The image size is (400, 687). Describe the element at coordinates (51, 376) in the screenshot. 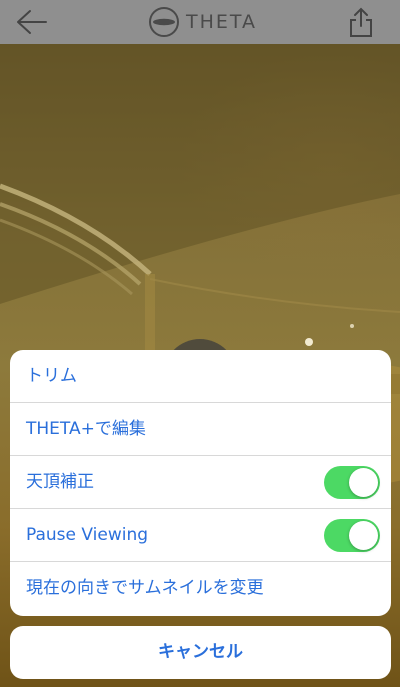

I see `menu-item-label: トリム` at that location.